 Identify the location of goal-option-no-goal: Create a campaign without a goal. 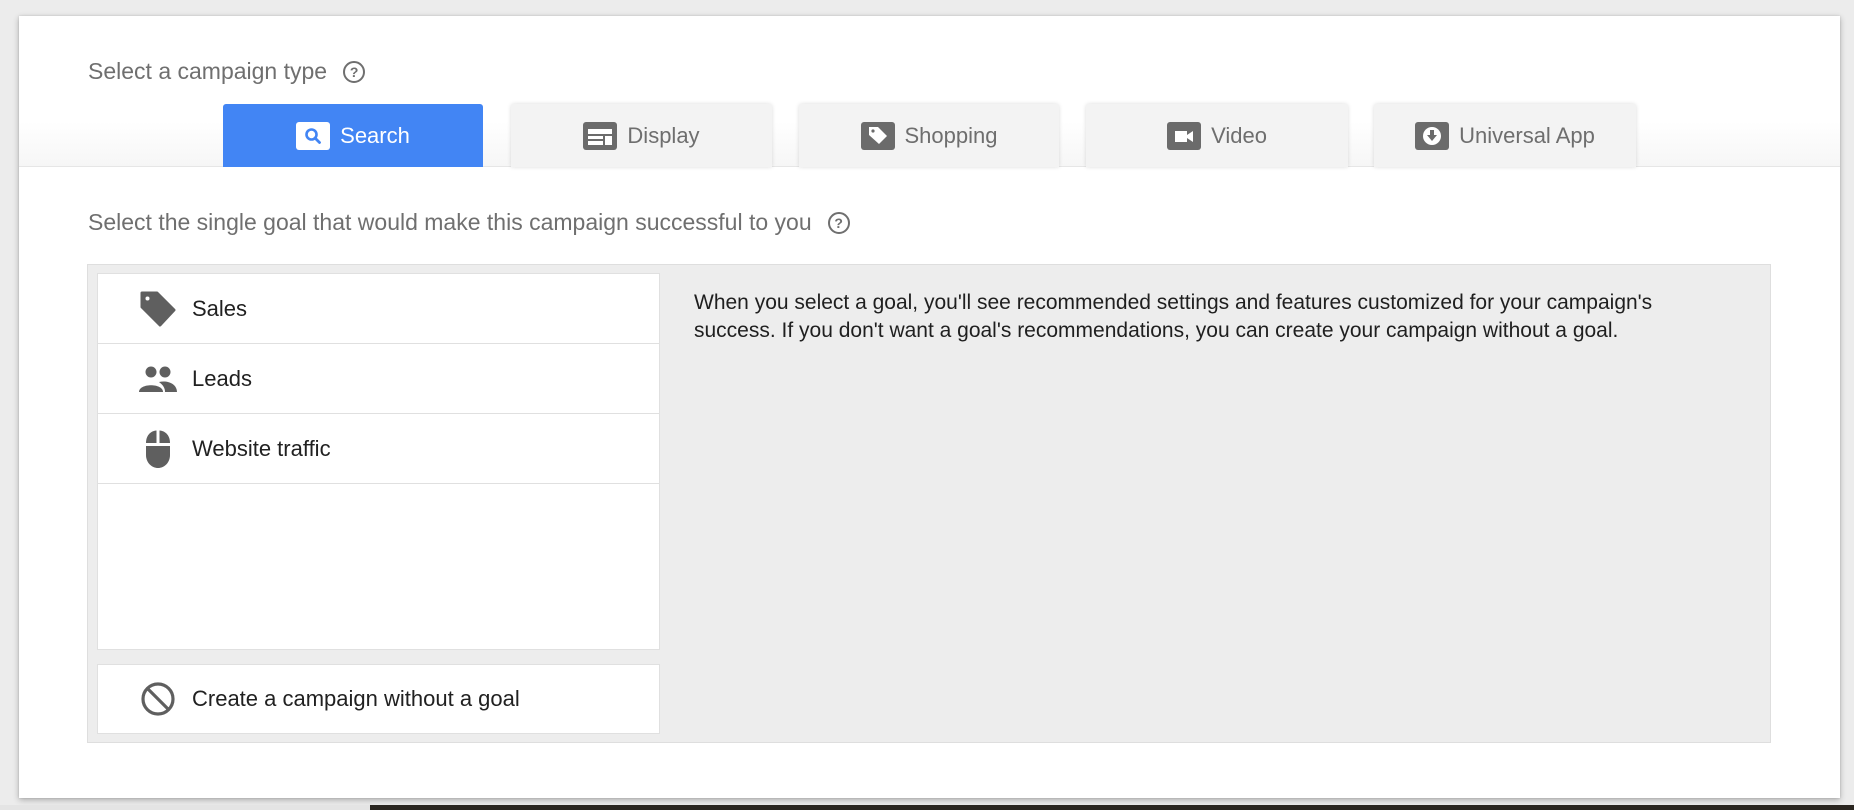
(378, 699).